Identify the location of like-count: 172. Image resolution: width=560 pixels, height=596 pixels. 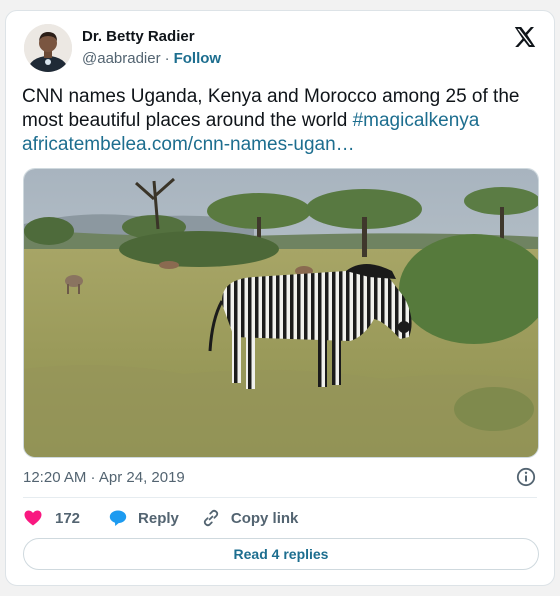
(68, 518).